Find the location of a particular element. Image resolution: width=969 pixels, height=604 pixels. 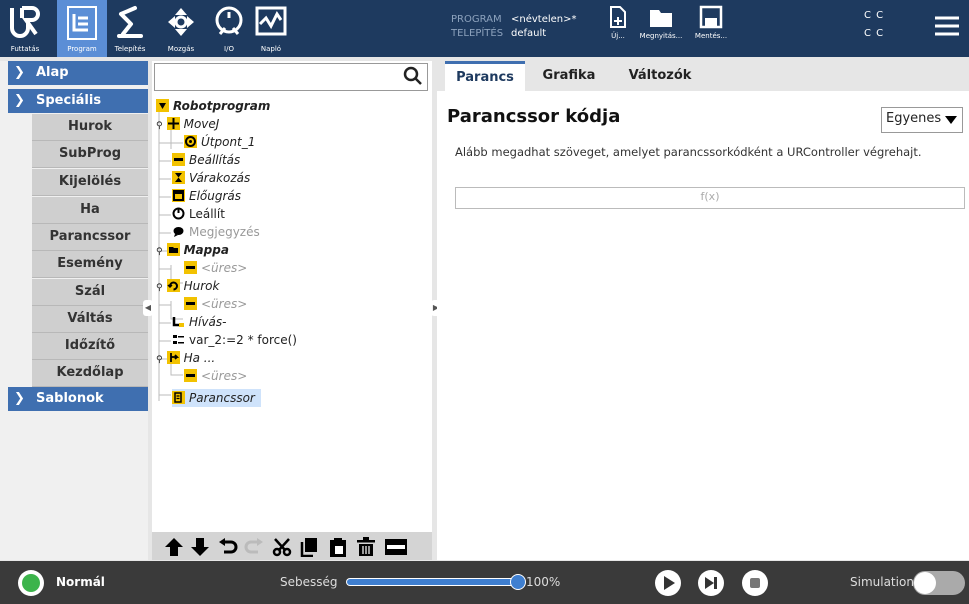

tree-node-call: Hívás- is located at coordinates (199, 322).